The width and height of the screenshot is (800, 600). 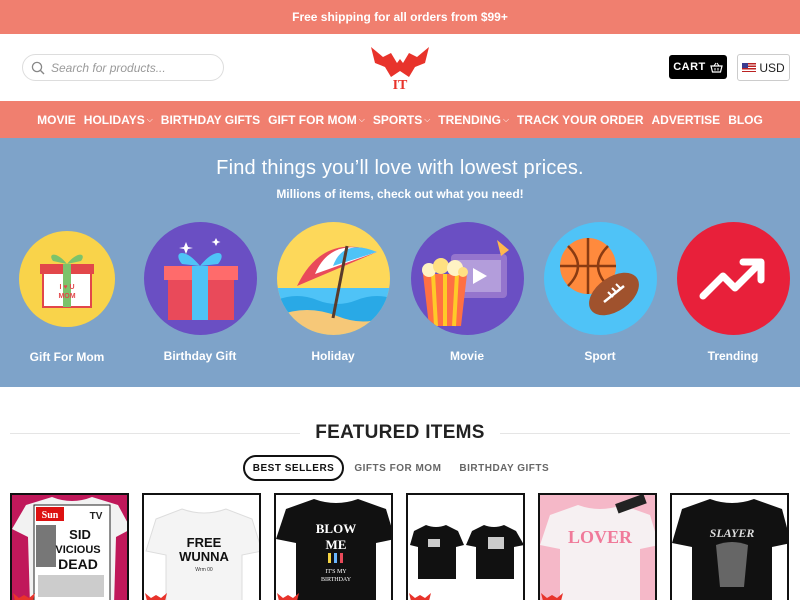 I want to click on category-birthday-gift: Birthday Gift, so click(x=200, y=292).